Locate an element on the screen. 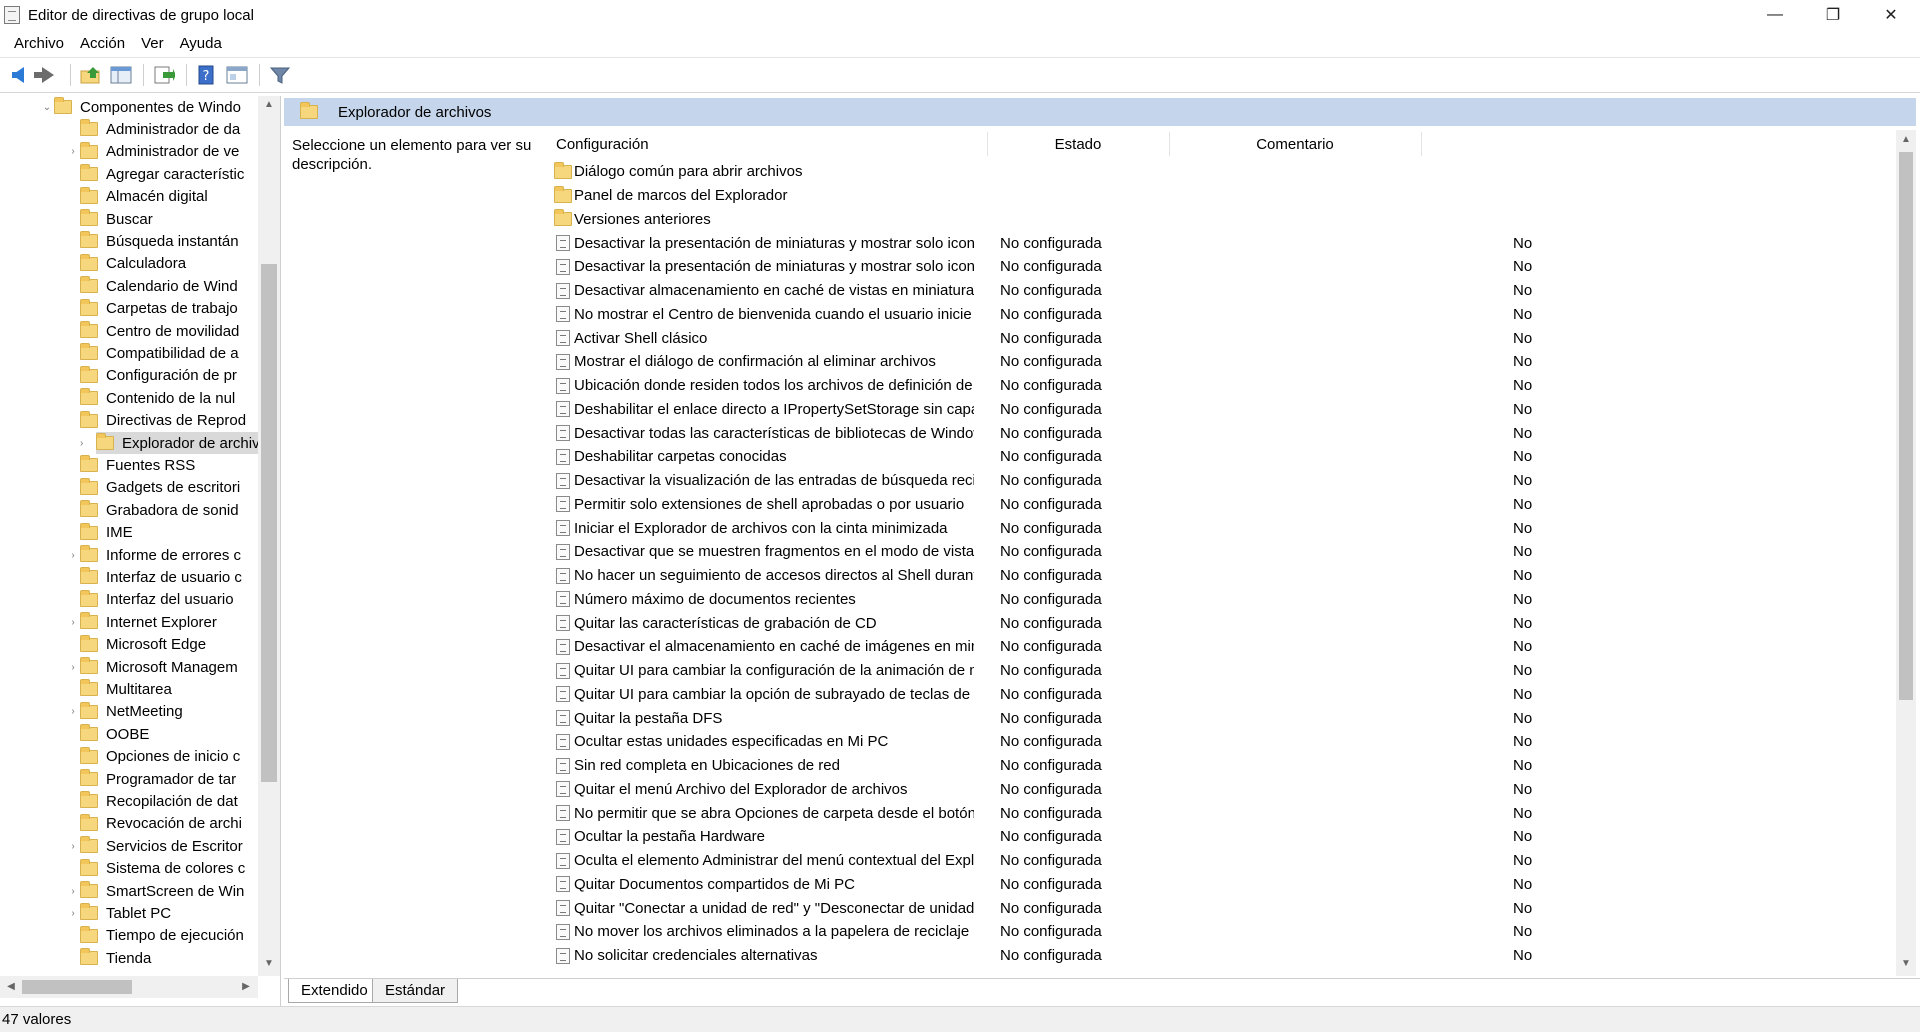 This screenshot has width=1920, height=1032. menu-ver: Ver is located at coordinates (152, 43).